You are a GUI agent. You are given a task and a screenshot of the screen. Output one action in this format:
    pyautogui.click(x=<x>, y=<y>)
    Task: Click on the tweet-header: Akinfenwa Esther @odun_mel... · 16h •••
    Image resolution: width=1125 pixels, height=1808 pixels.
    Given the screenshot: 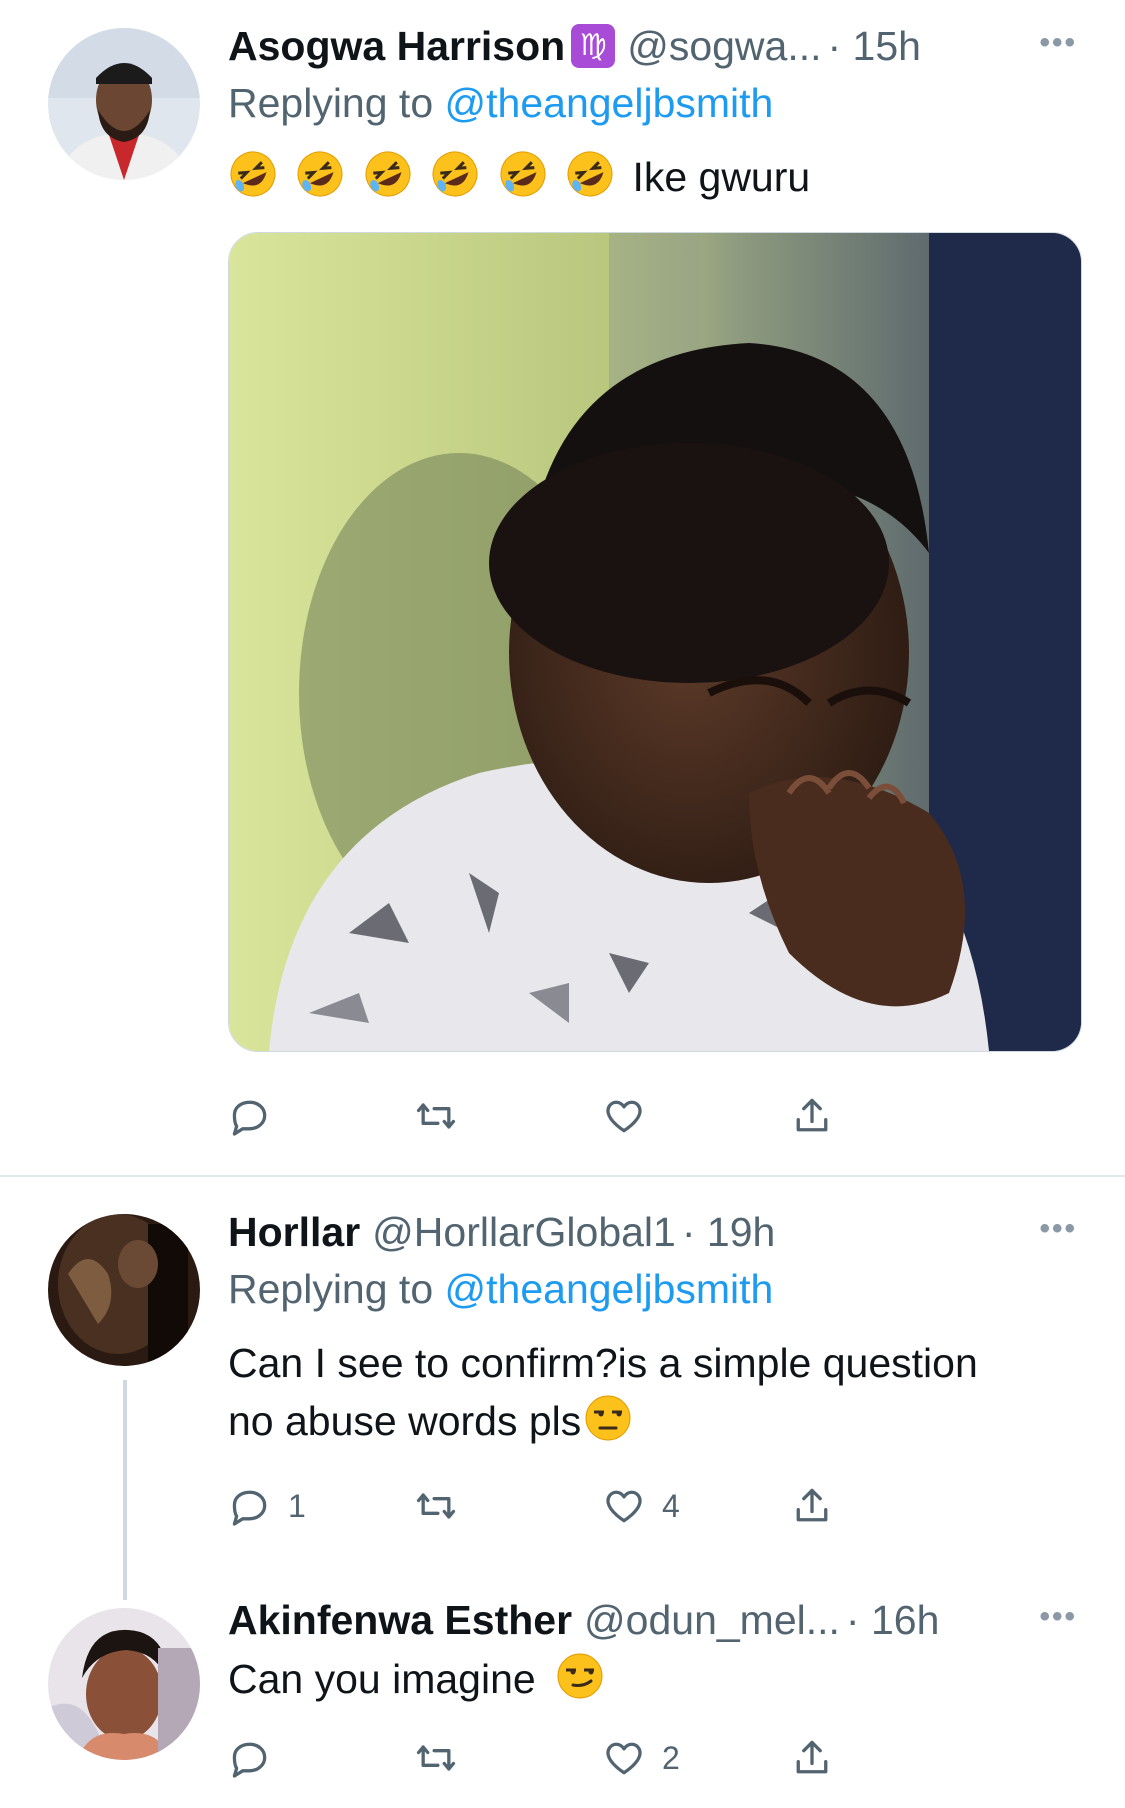 What is the action you would take?
    pyautogui.click(x=656, y=1620)
    